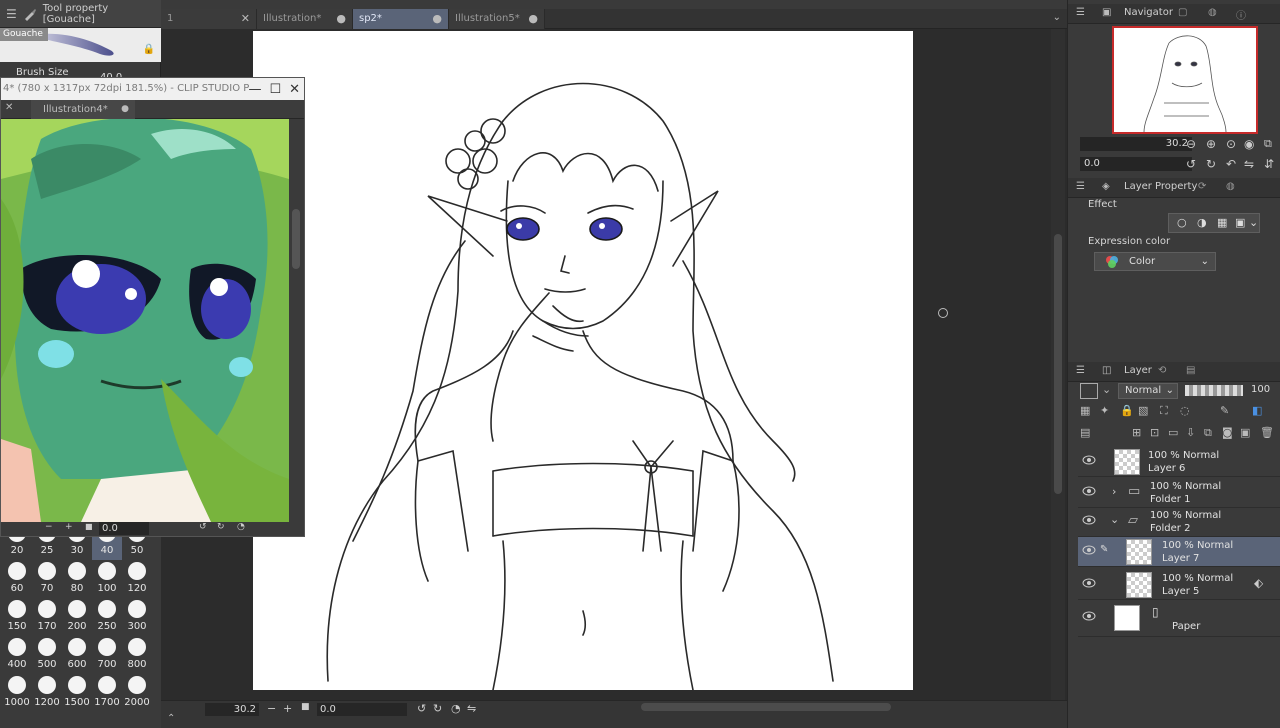  I want to click on tab-illustration4: Illustration4* ●, so click(83, 109).